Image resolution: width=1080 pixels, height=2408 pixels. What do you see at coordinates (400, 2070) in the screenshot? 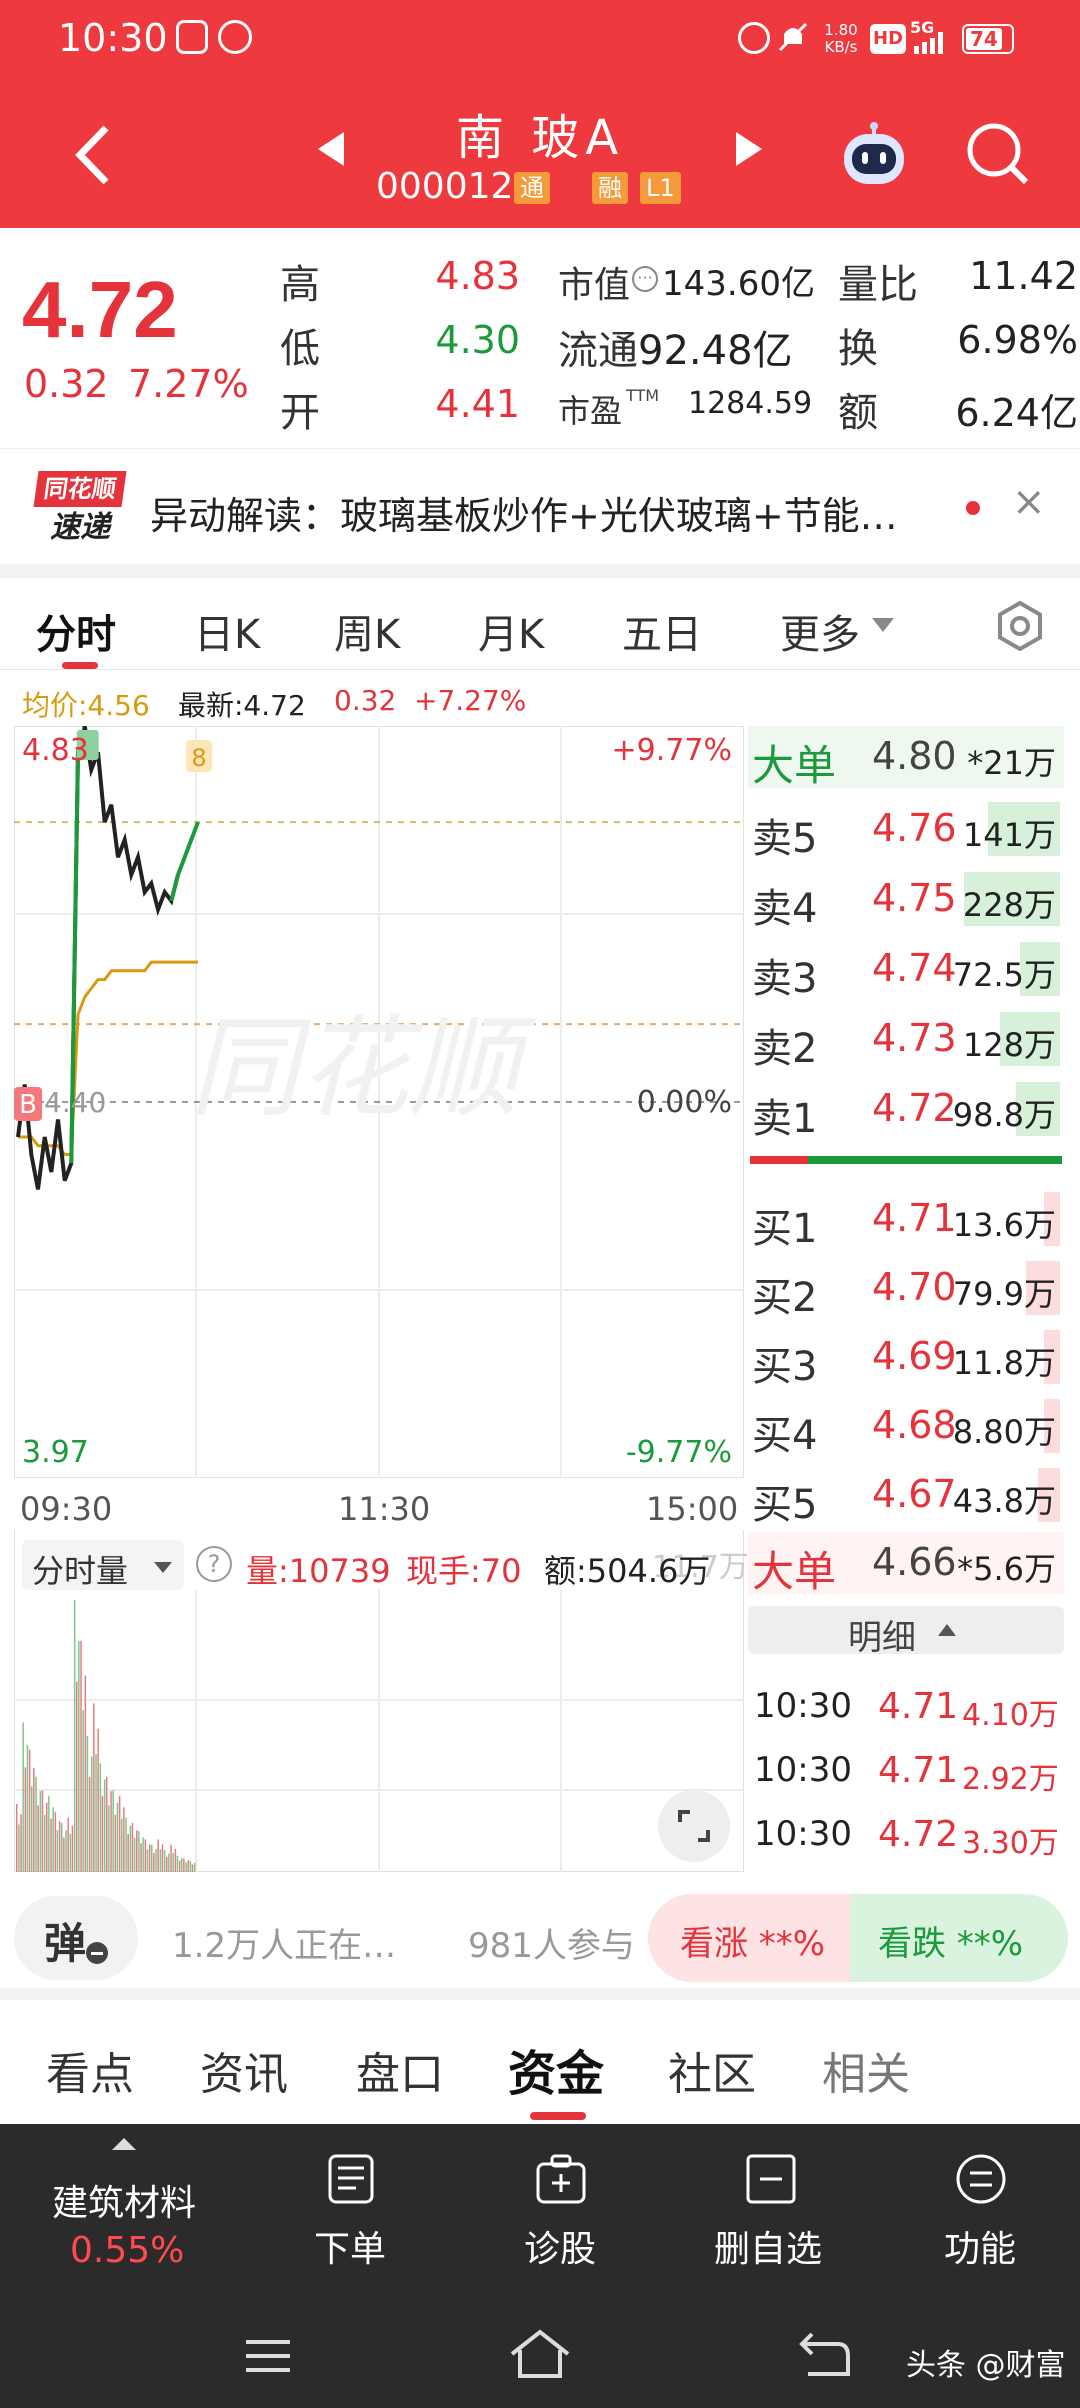
I see `tab-market: 盘口` at bounding box center [400, 2070].